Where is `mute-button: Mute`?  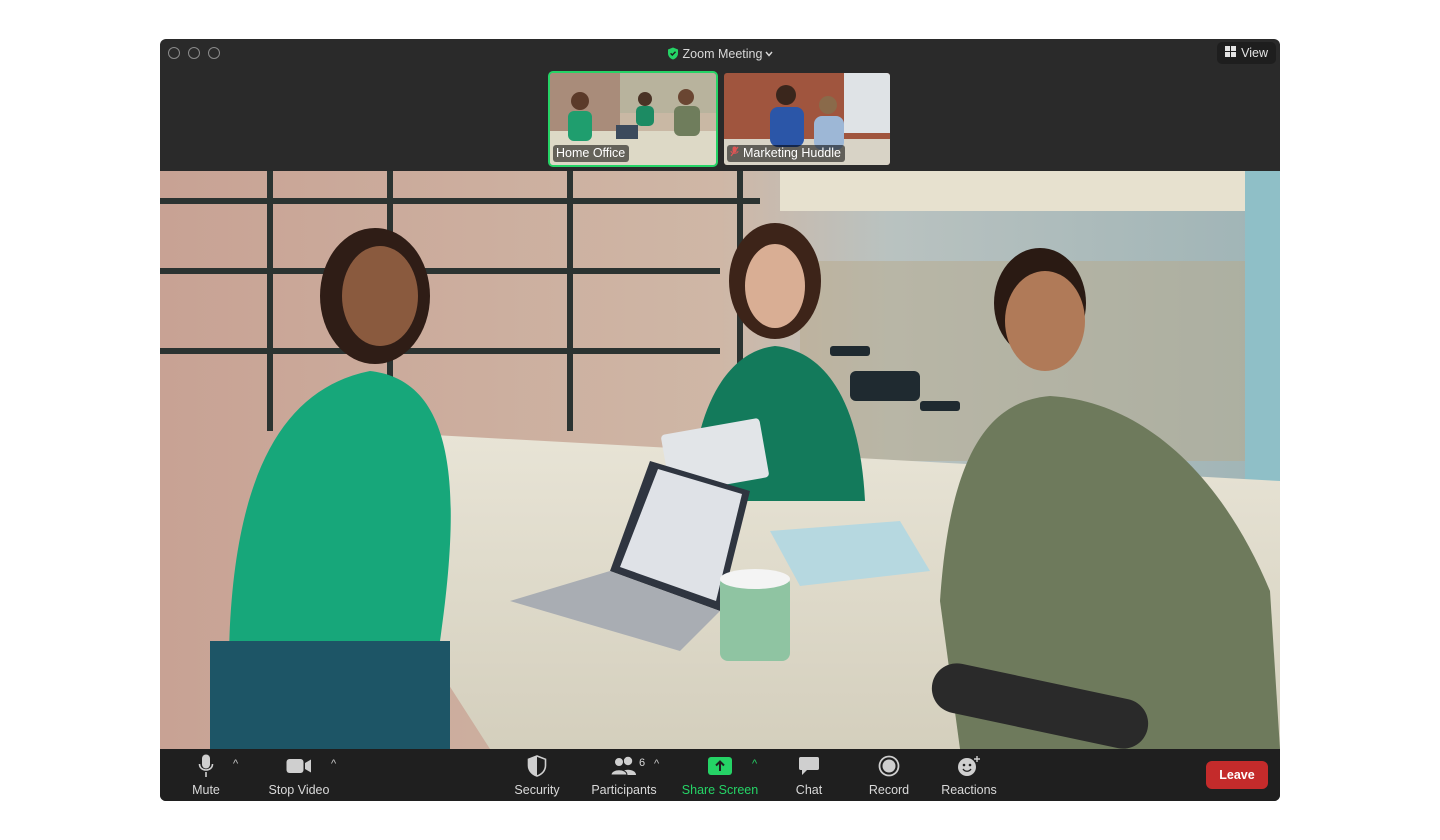 mute-button: Mute is located at coordinates (206, 776).